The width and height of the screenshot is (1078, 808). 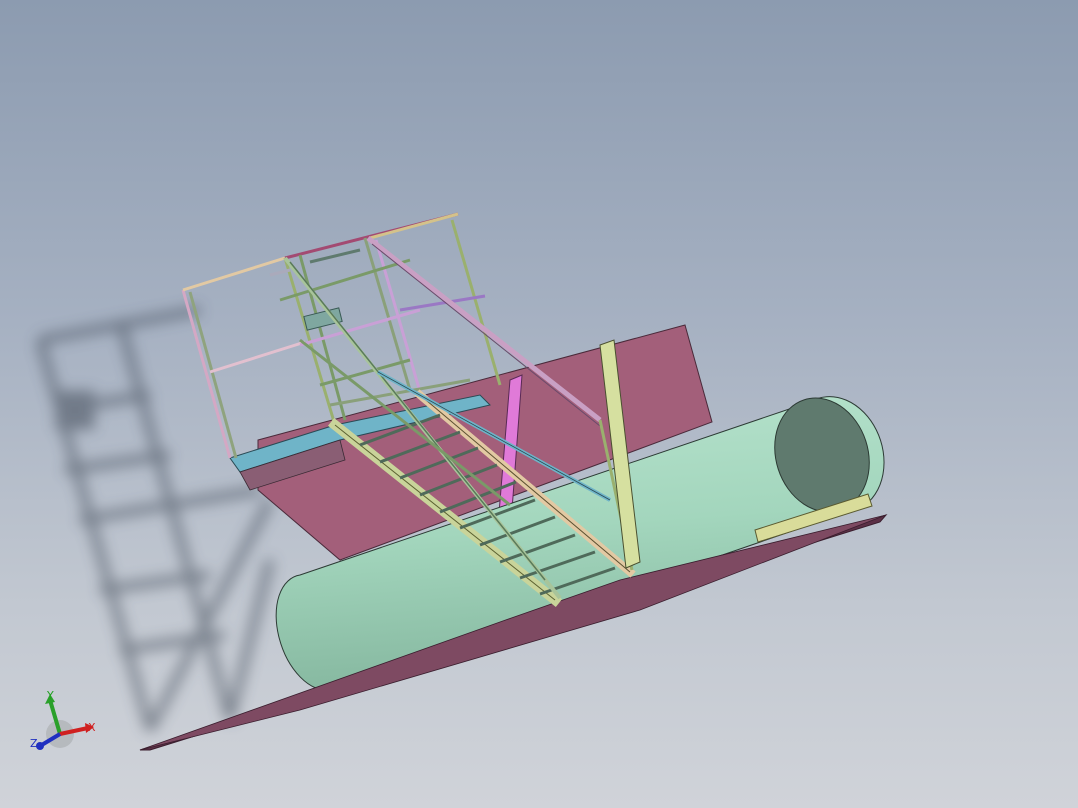 What do you see at coordinates (155, 519) in the screenshot?
I see `background-shadow` at bounding box center [155, 519].